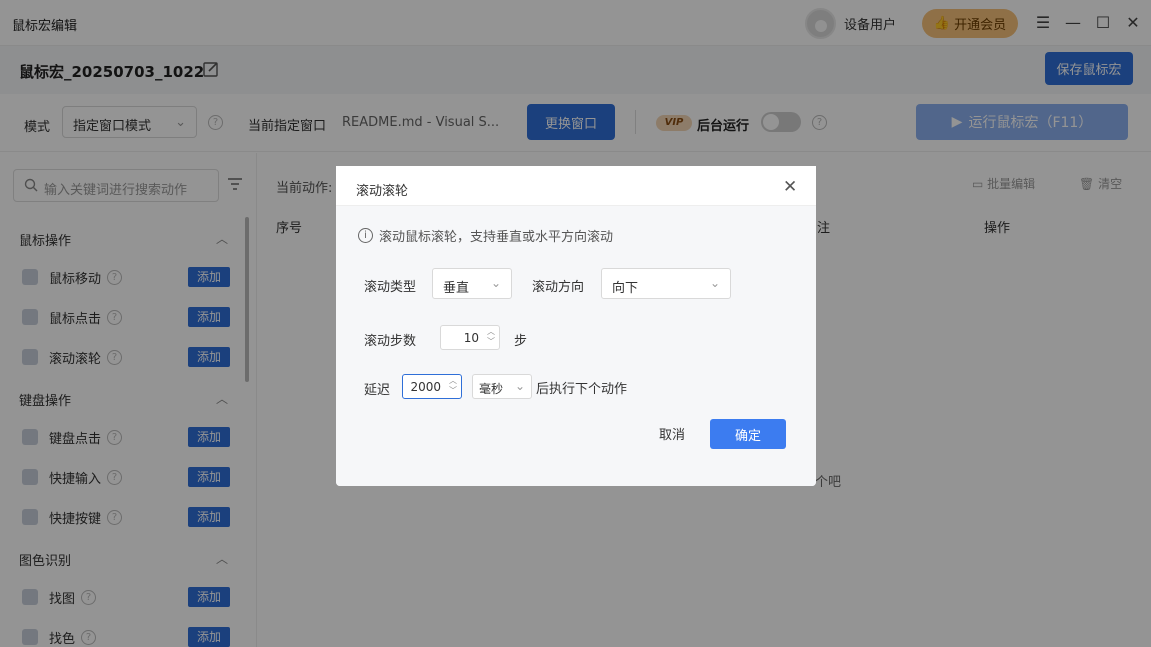 The image size is (1151, 647). I want to click on delay-input: 2000 ︿ ﹀, so click(432, 386).